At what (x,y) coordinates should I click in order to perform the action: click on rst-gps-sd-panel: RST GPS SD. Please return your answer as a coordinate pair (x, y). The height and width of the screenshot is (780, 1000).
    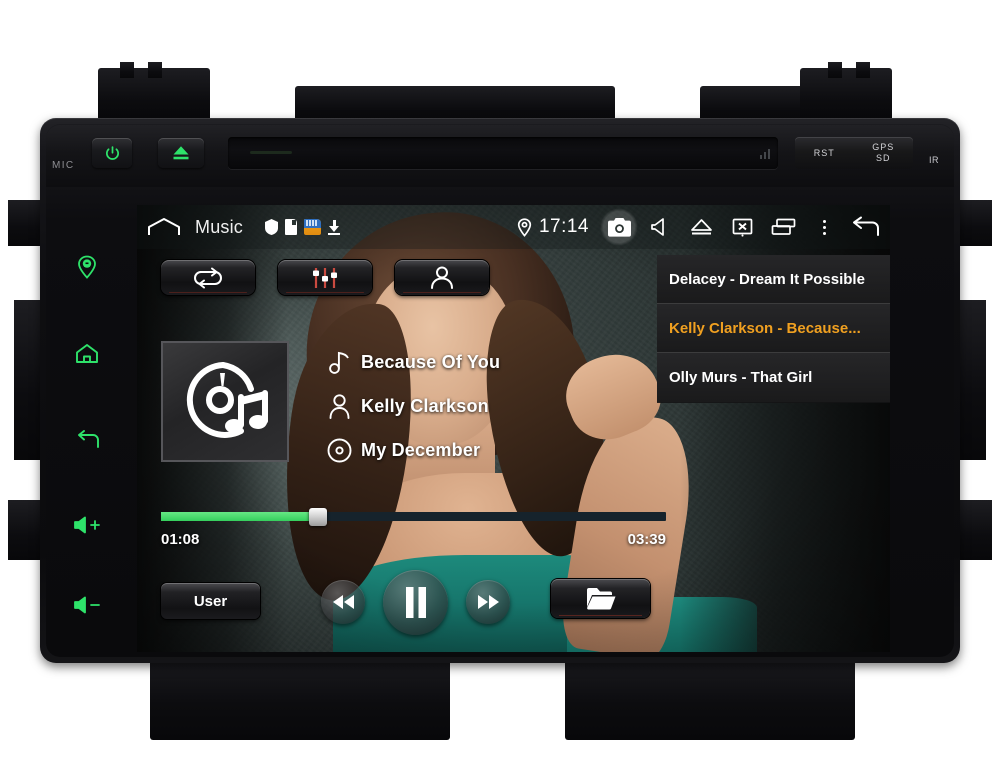
    Looking at the image, I should click on (854, 153).